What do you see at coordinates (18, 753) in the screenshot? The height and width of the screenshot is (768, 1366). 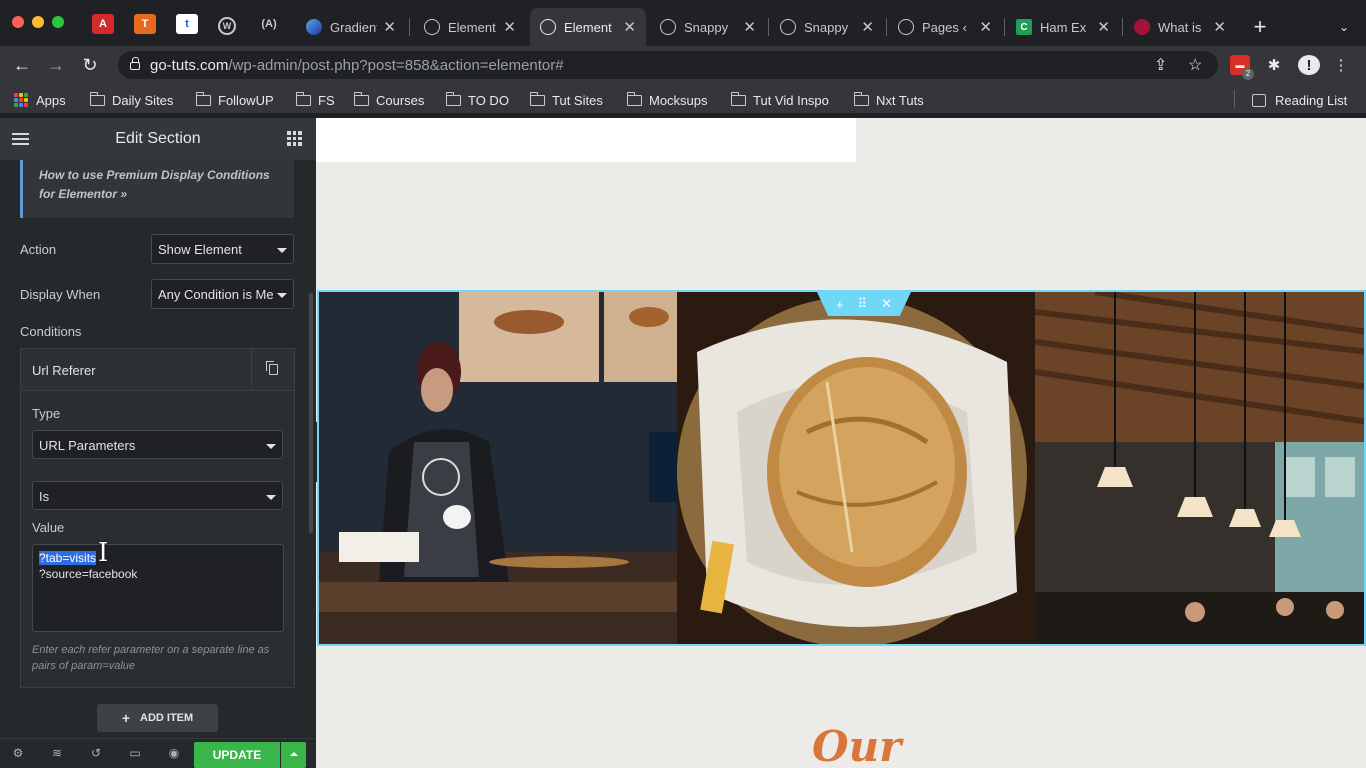 I see `settings-gear-icon: ⚙` at bounding box center [18, 753].